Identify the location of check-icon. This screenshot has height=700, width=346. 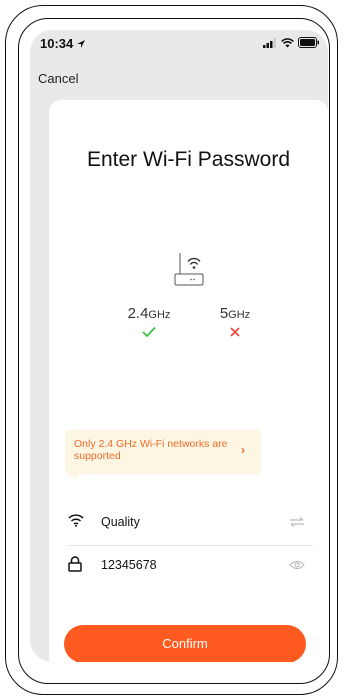
(149, 332).